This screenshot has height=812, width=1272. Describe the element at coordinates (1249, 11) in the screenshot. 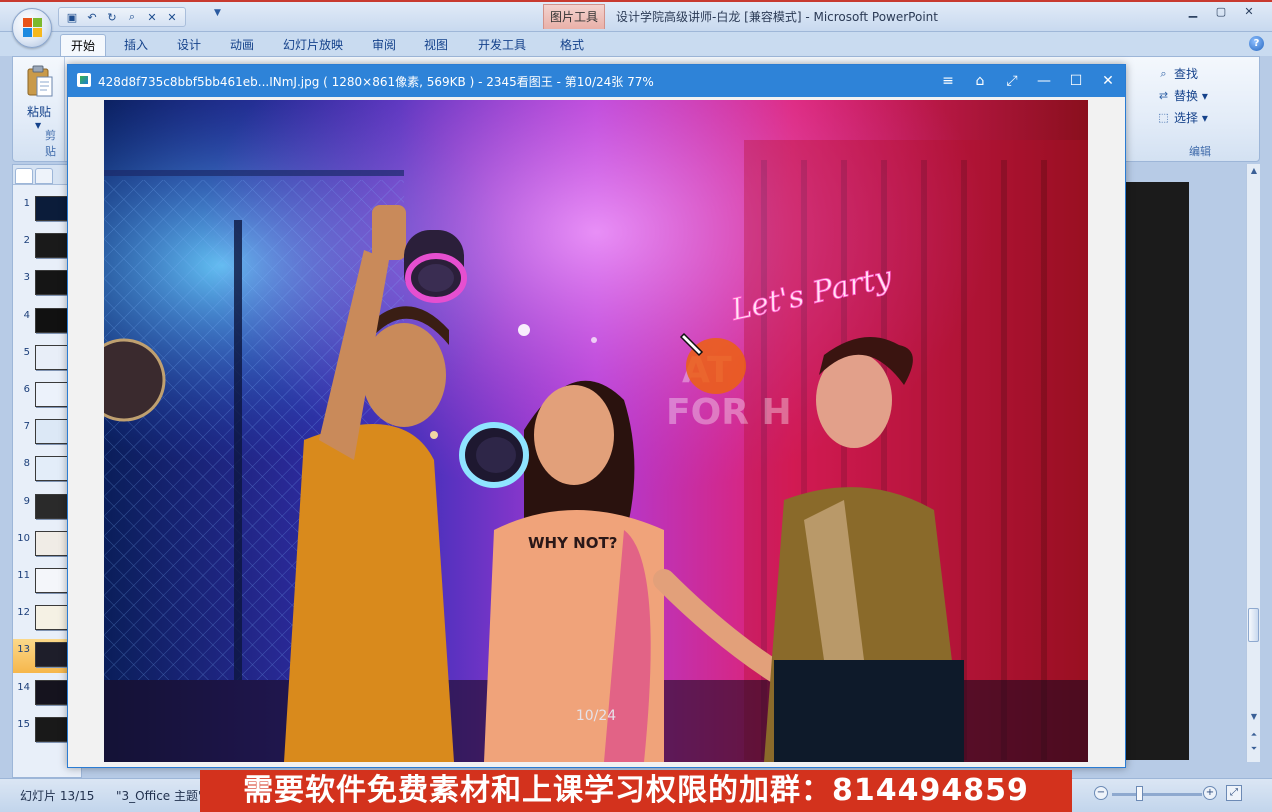

I see `close-button: ✕` at that location.